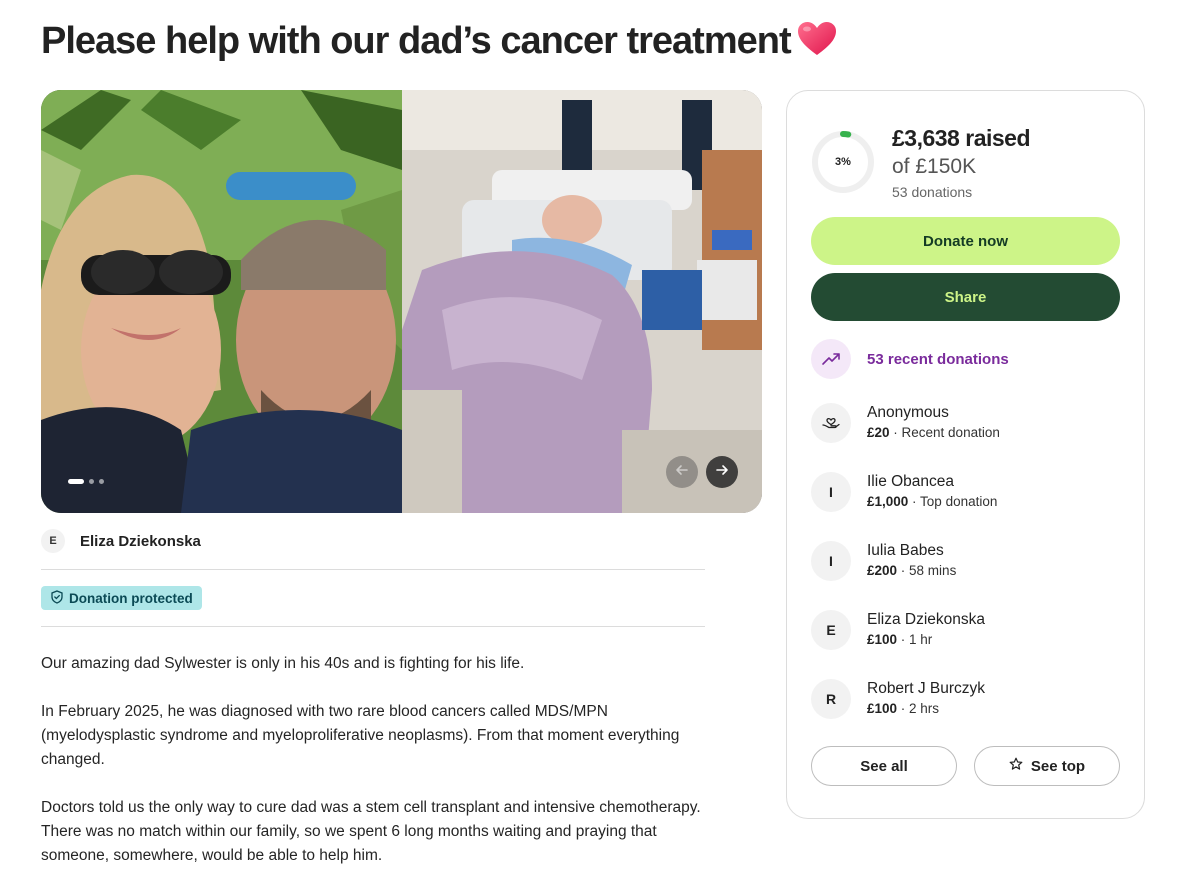 The image size is (1182, 882). I want to click on organizer-row: E Eliza Dziekonska, so click(121, 541).